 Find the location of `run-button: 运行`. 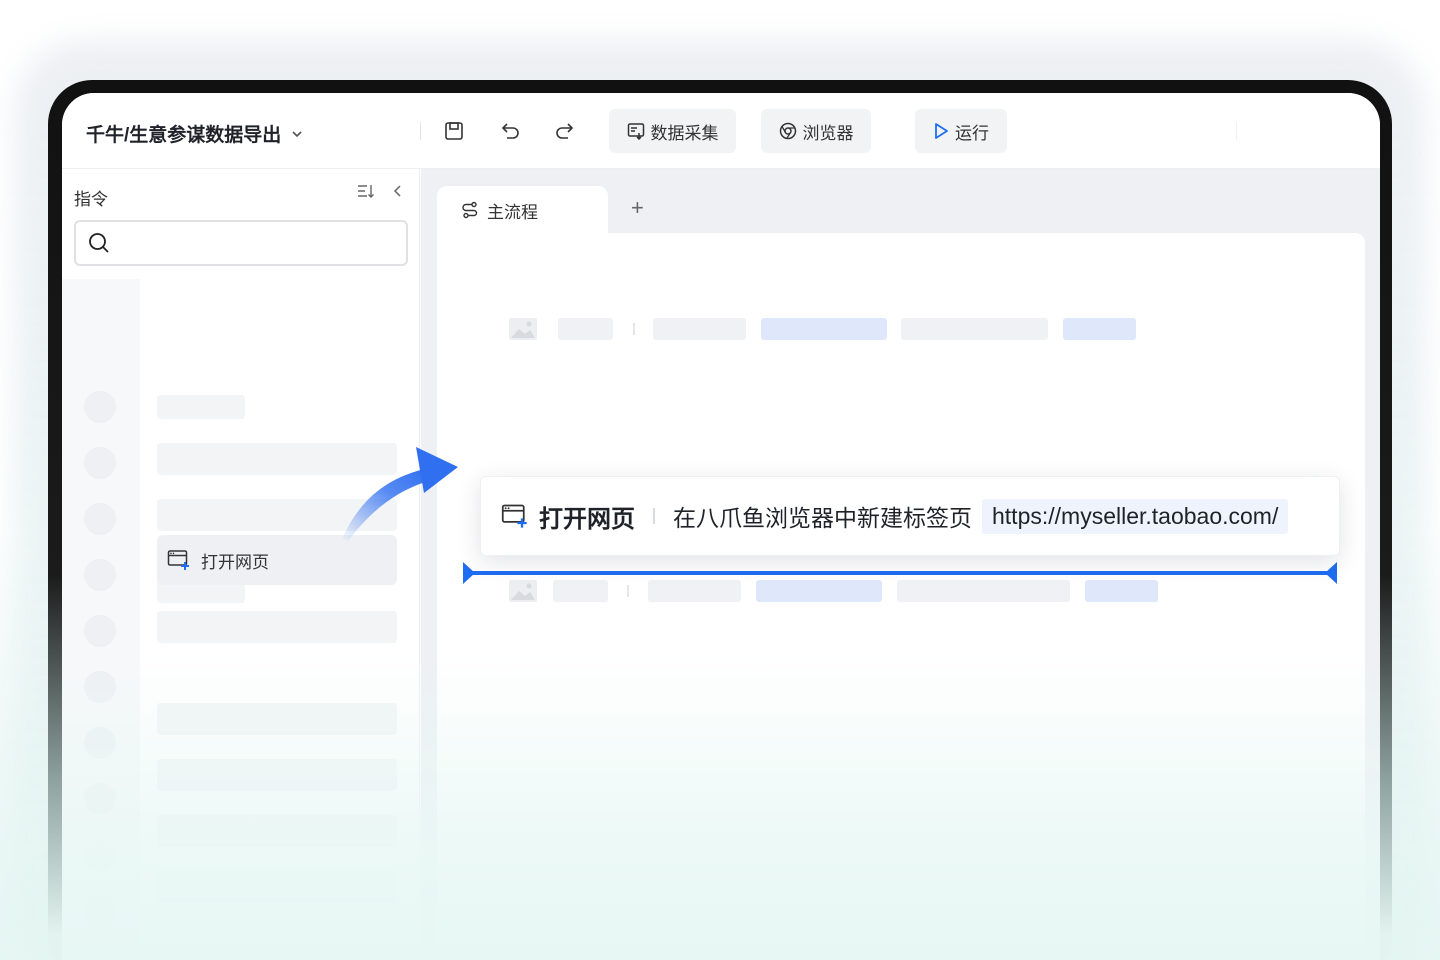

run-button: 运行 is located at coordinates (961, 131).